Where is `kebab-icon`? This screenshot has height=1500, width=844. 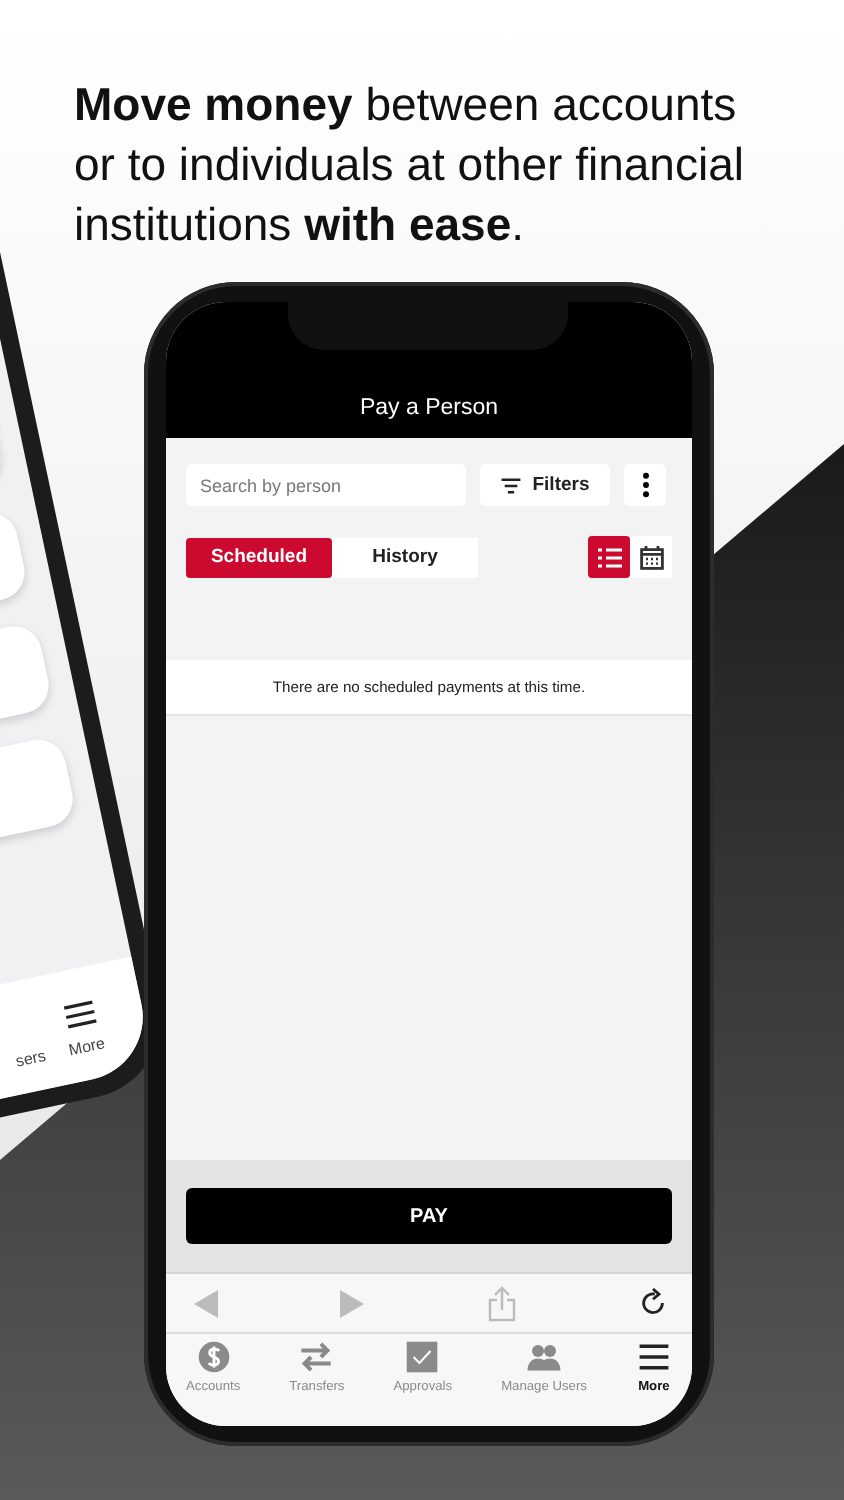
kebab-icon is located at coordinates (645, 485).